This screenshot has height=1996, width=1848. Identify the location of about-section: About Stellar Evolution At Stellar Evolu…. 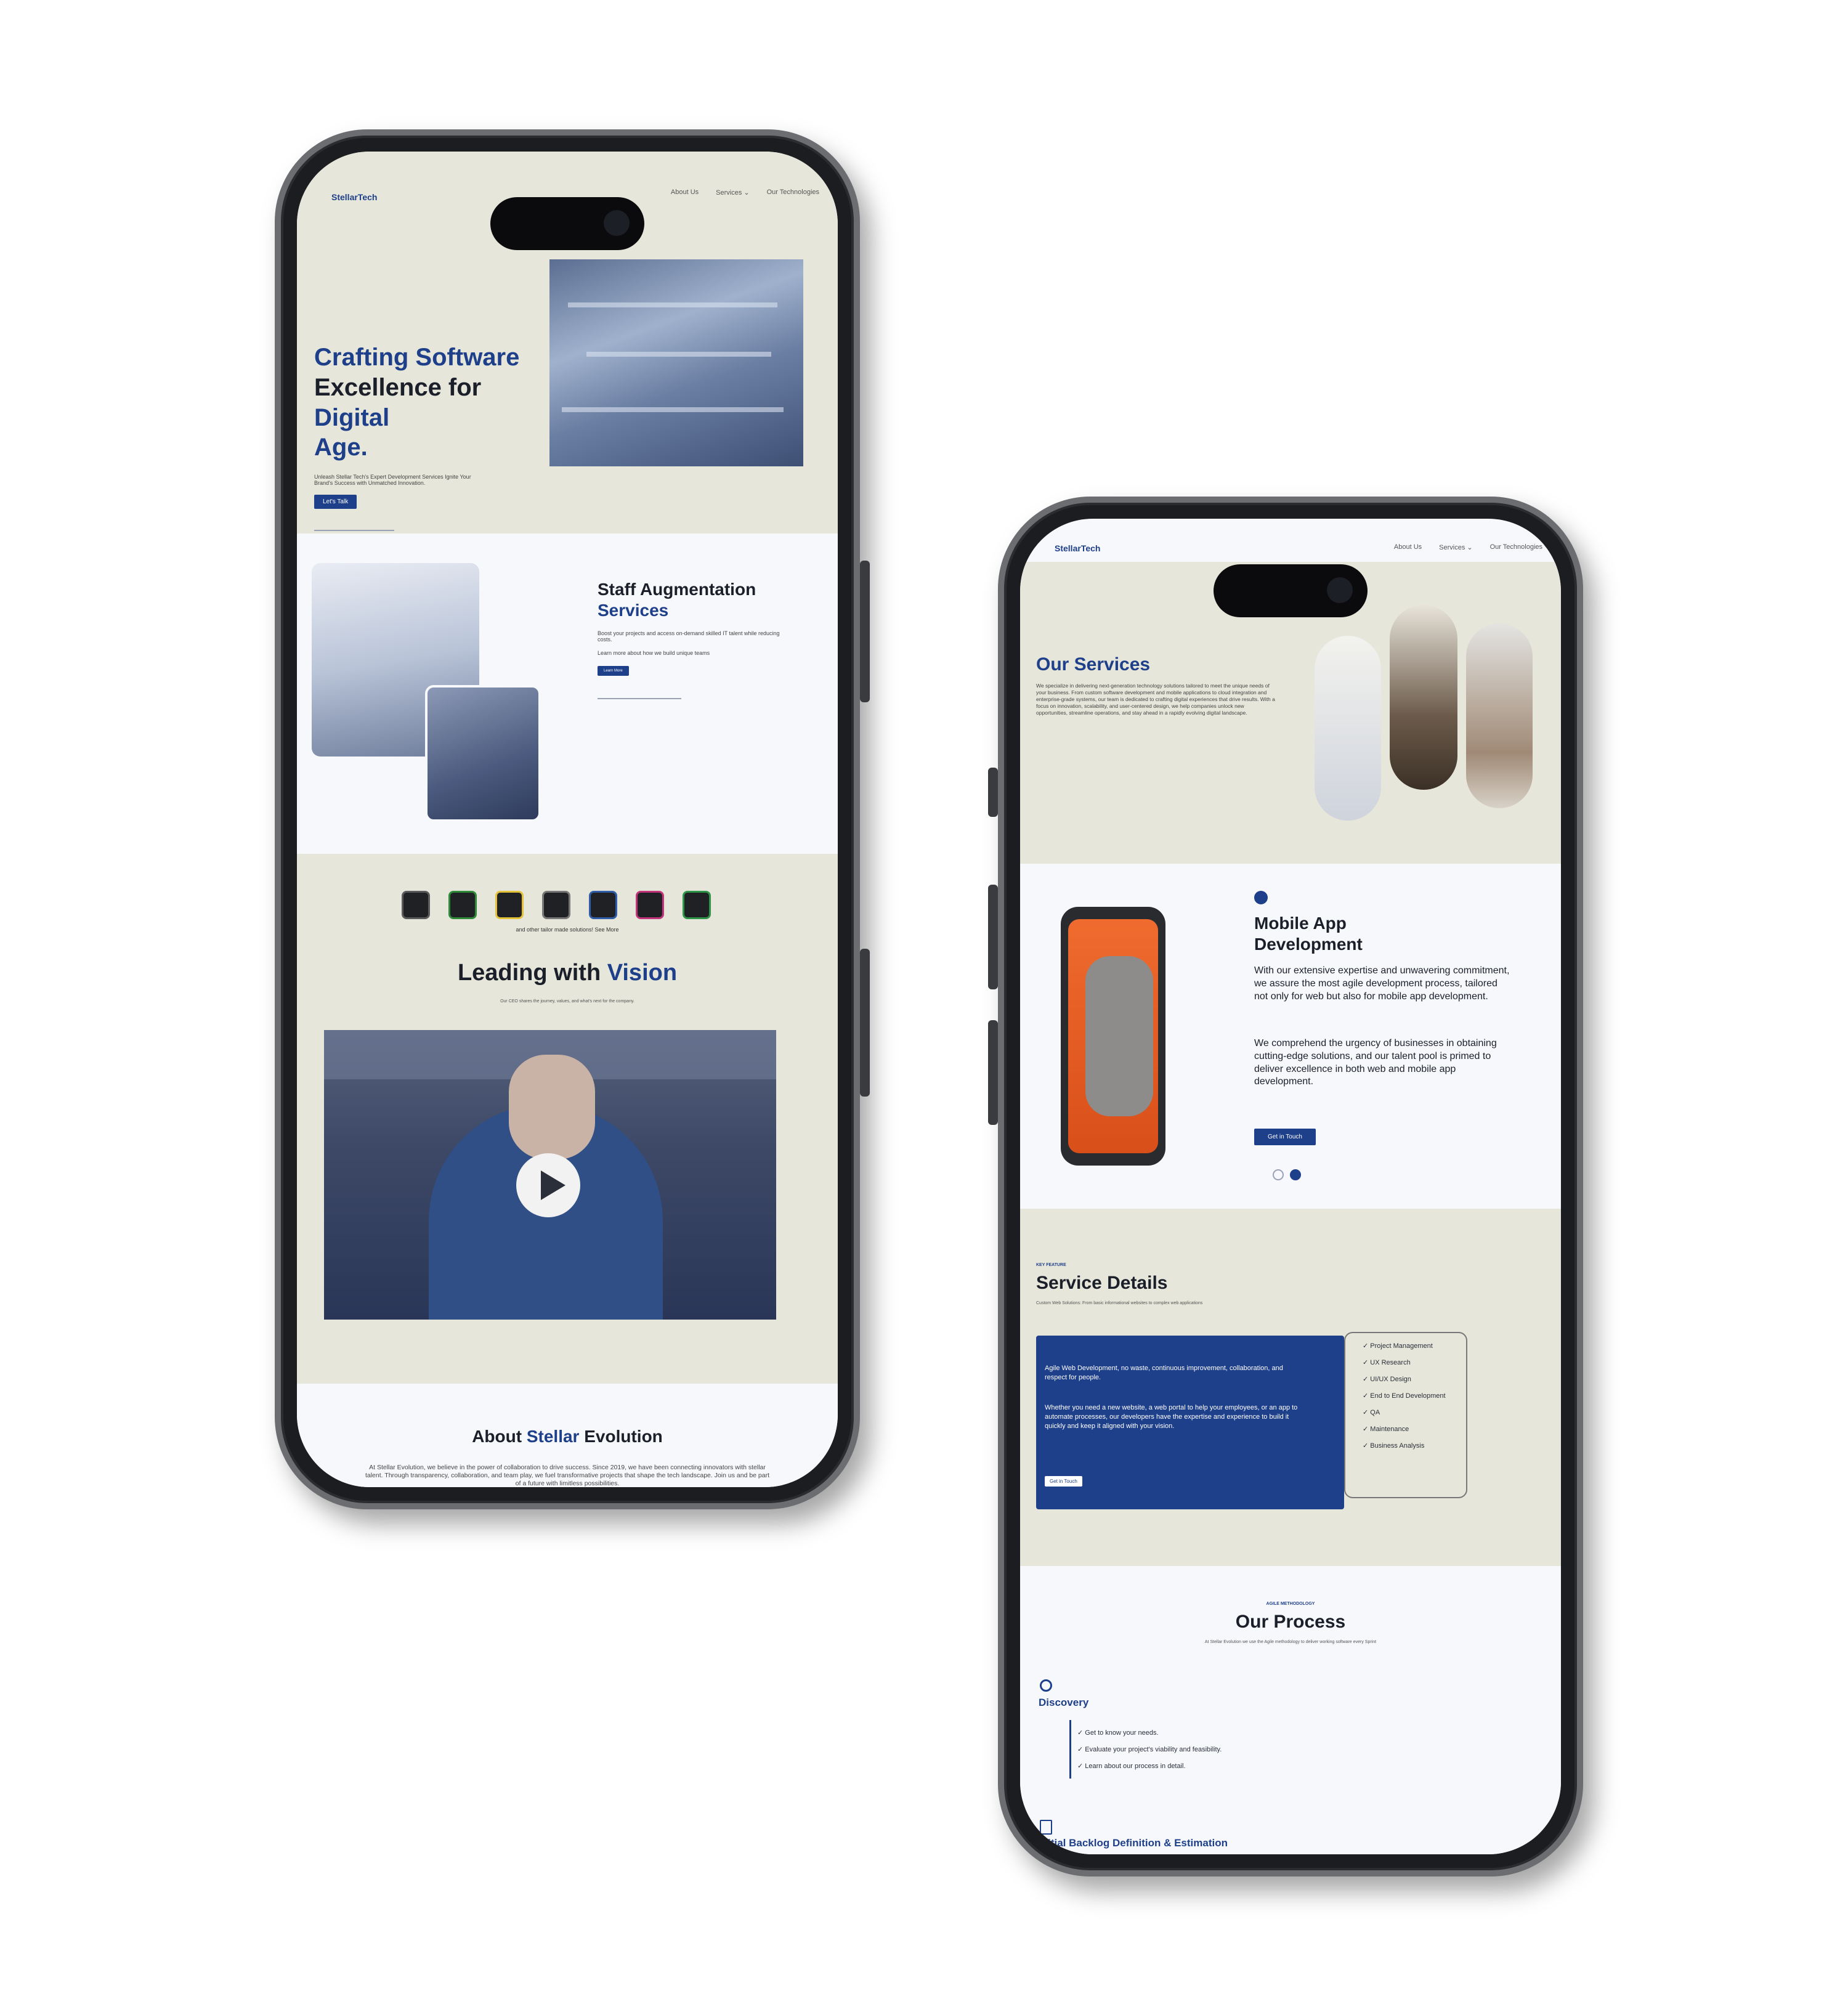
(567, 1435).